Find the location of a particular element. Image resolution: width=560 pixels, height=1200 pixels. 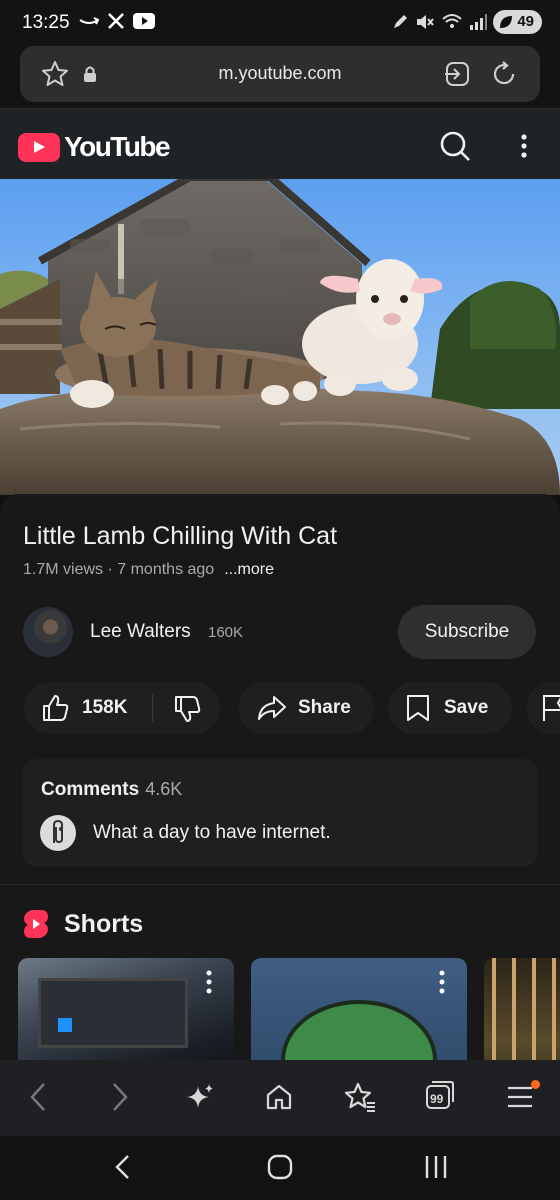

like-dislike-pill: 158K is located at coordinates (122, 708).